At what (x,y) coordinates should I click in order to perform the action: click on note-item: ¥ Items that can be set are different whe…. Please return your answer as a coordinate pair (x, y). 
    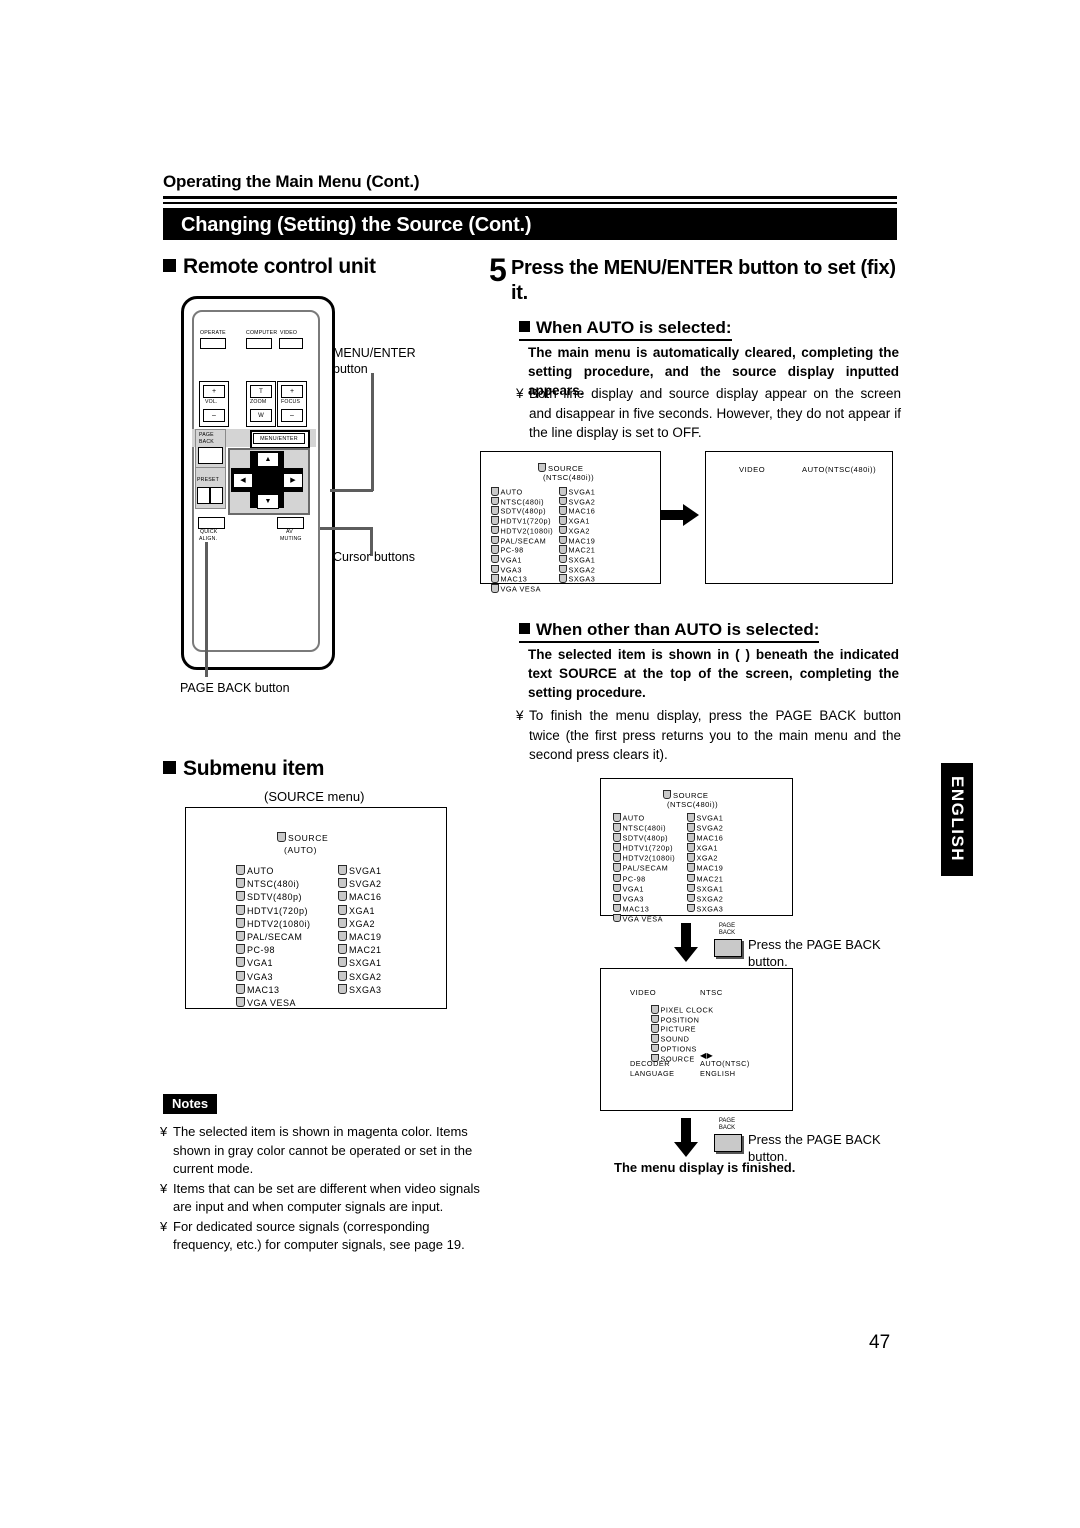
    Looking at the image, I should click on (326, 1198).